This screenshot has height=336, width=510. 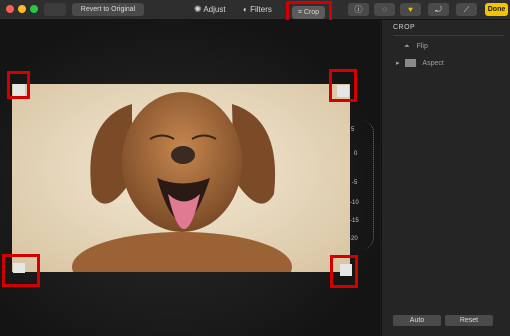 What do you see at coordinates (198, 9) in the screenshot?
I see `adjust-icon: ✺` at bounding box center [198, 9].